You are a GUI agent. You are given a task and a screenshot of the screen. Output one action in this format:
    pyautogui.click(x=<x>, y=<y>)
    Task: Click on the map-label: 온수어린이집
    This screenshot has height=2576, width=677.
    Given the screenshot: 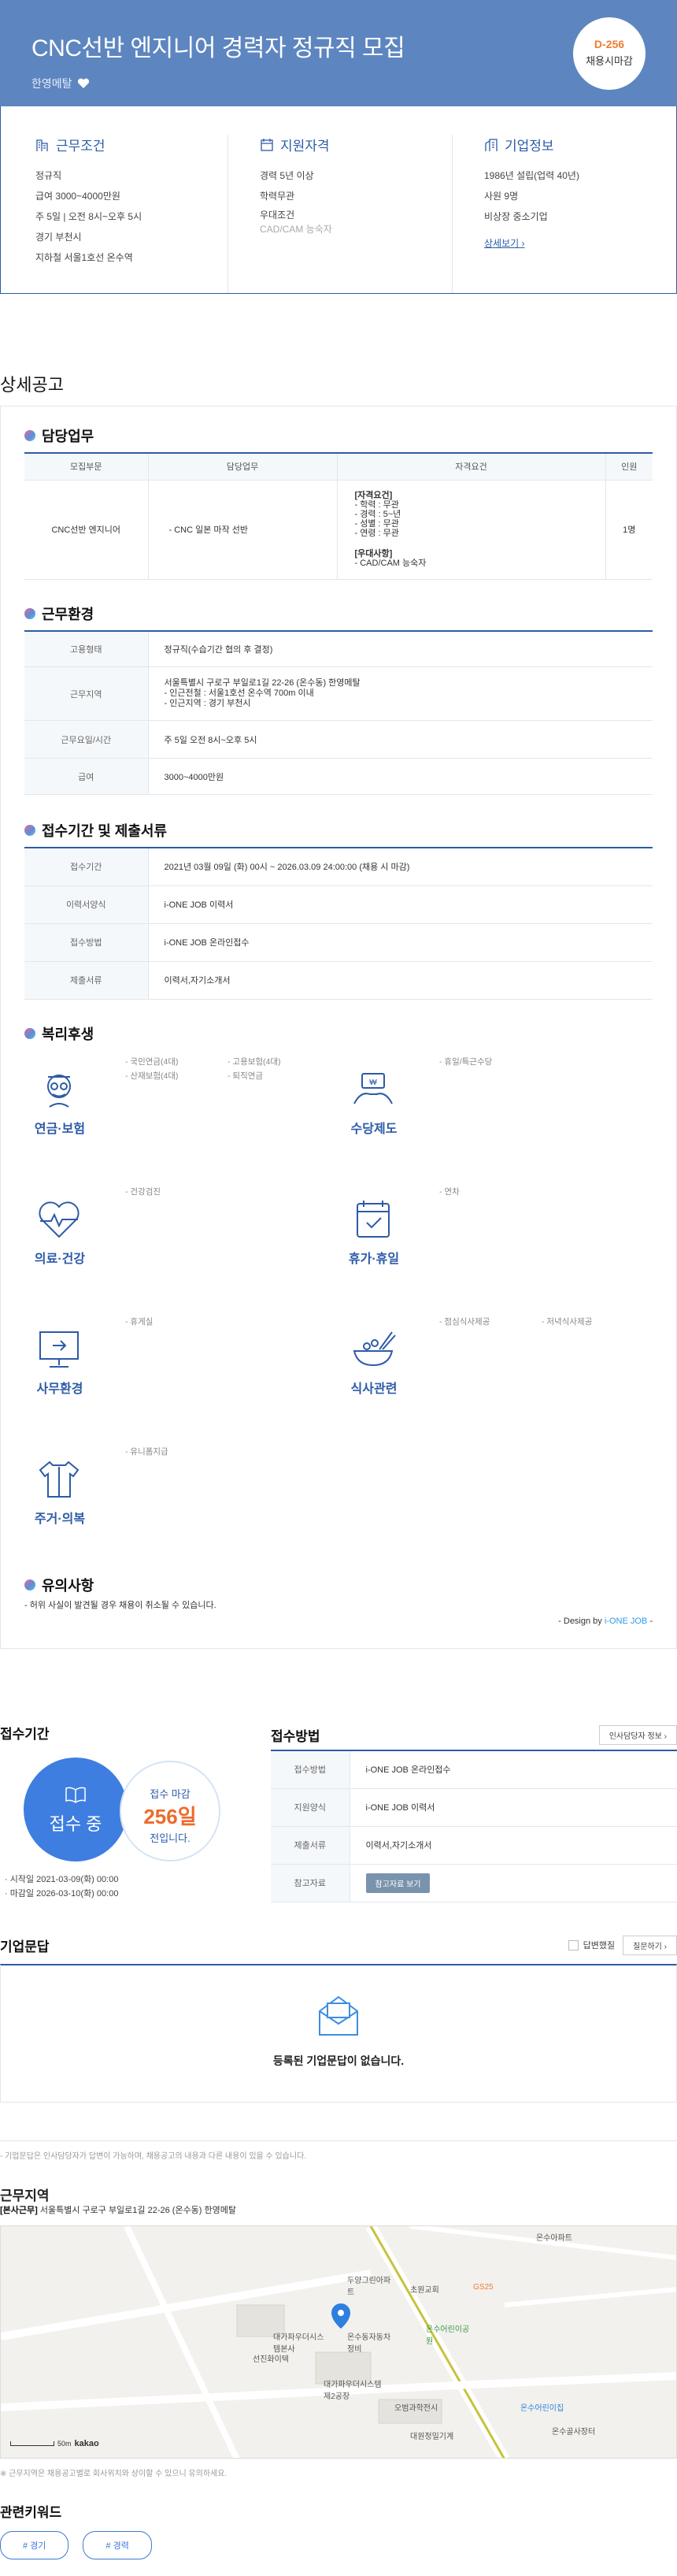 What is the action you would take?
    pyautogui.click(x=542, y=2408)
    